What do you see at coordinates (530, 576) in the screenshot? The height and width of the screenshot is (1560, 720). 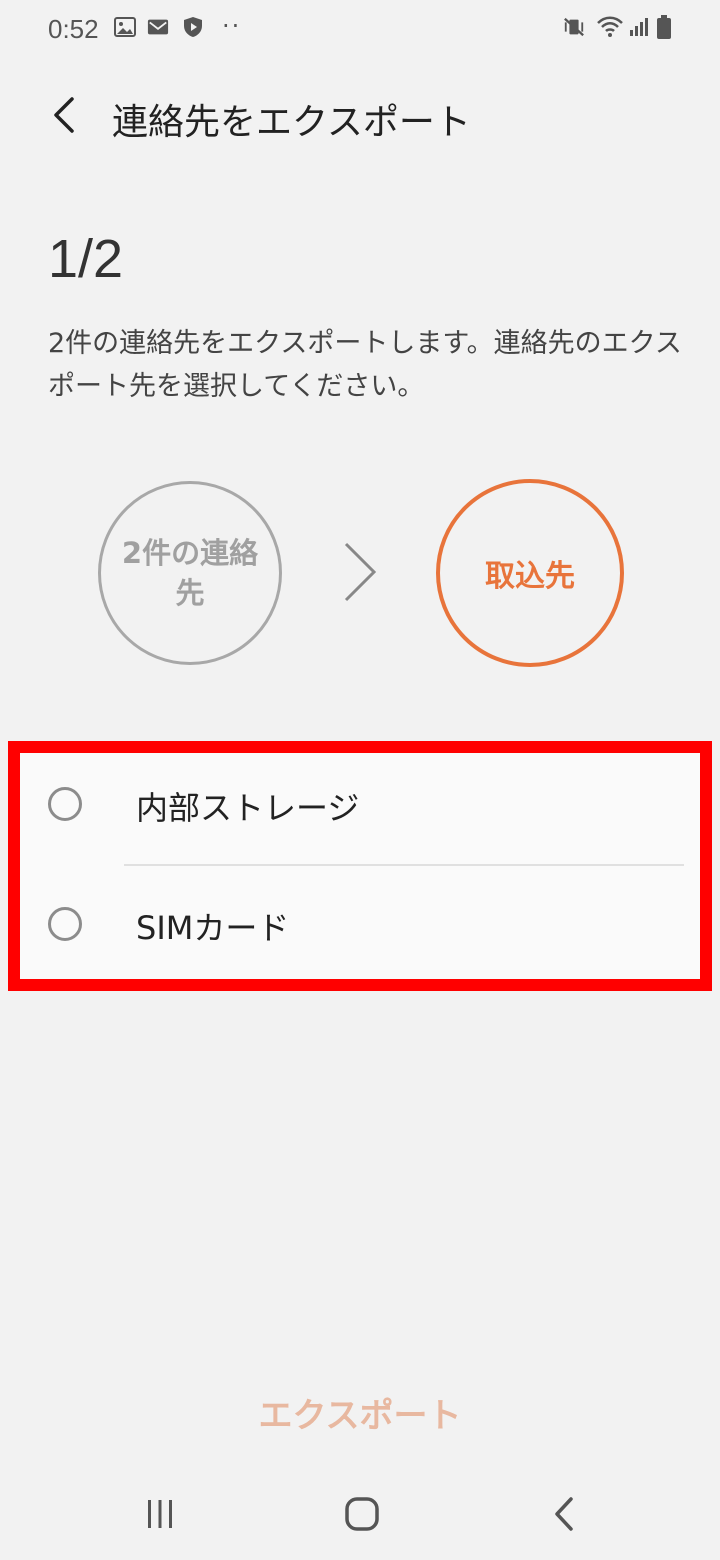 I see `target-destination-label: 取込先` at bounding box center [530, 576].